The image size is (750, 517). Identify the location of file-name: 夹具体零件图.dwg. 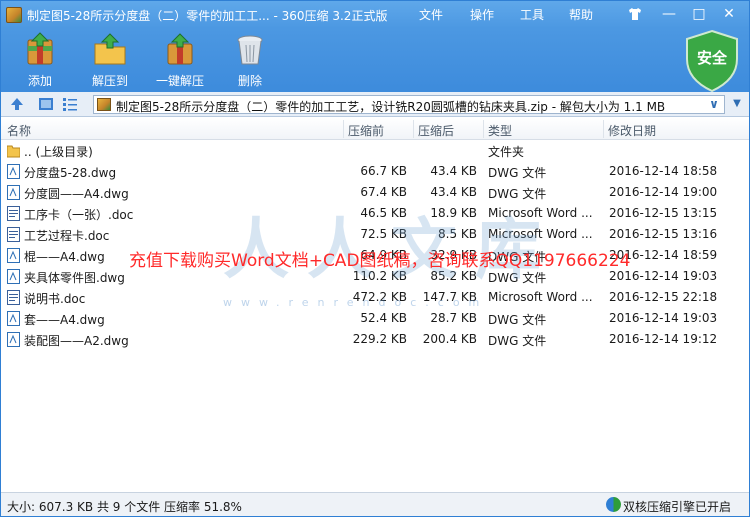
(74, 278).